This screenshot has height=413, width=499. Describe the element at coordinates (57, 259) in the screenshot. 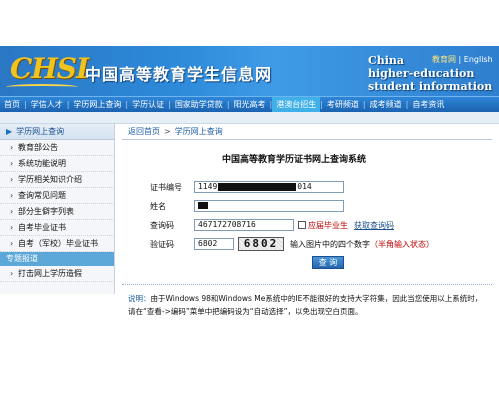

I see `sidebar-section-title: 专题报道` at that location.